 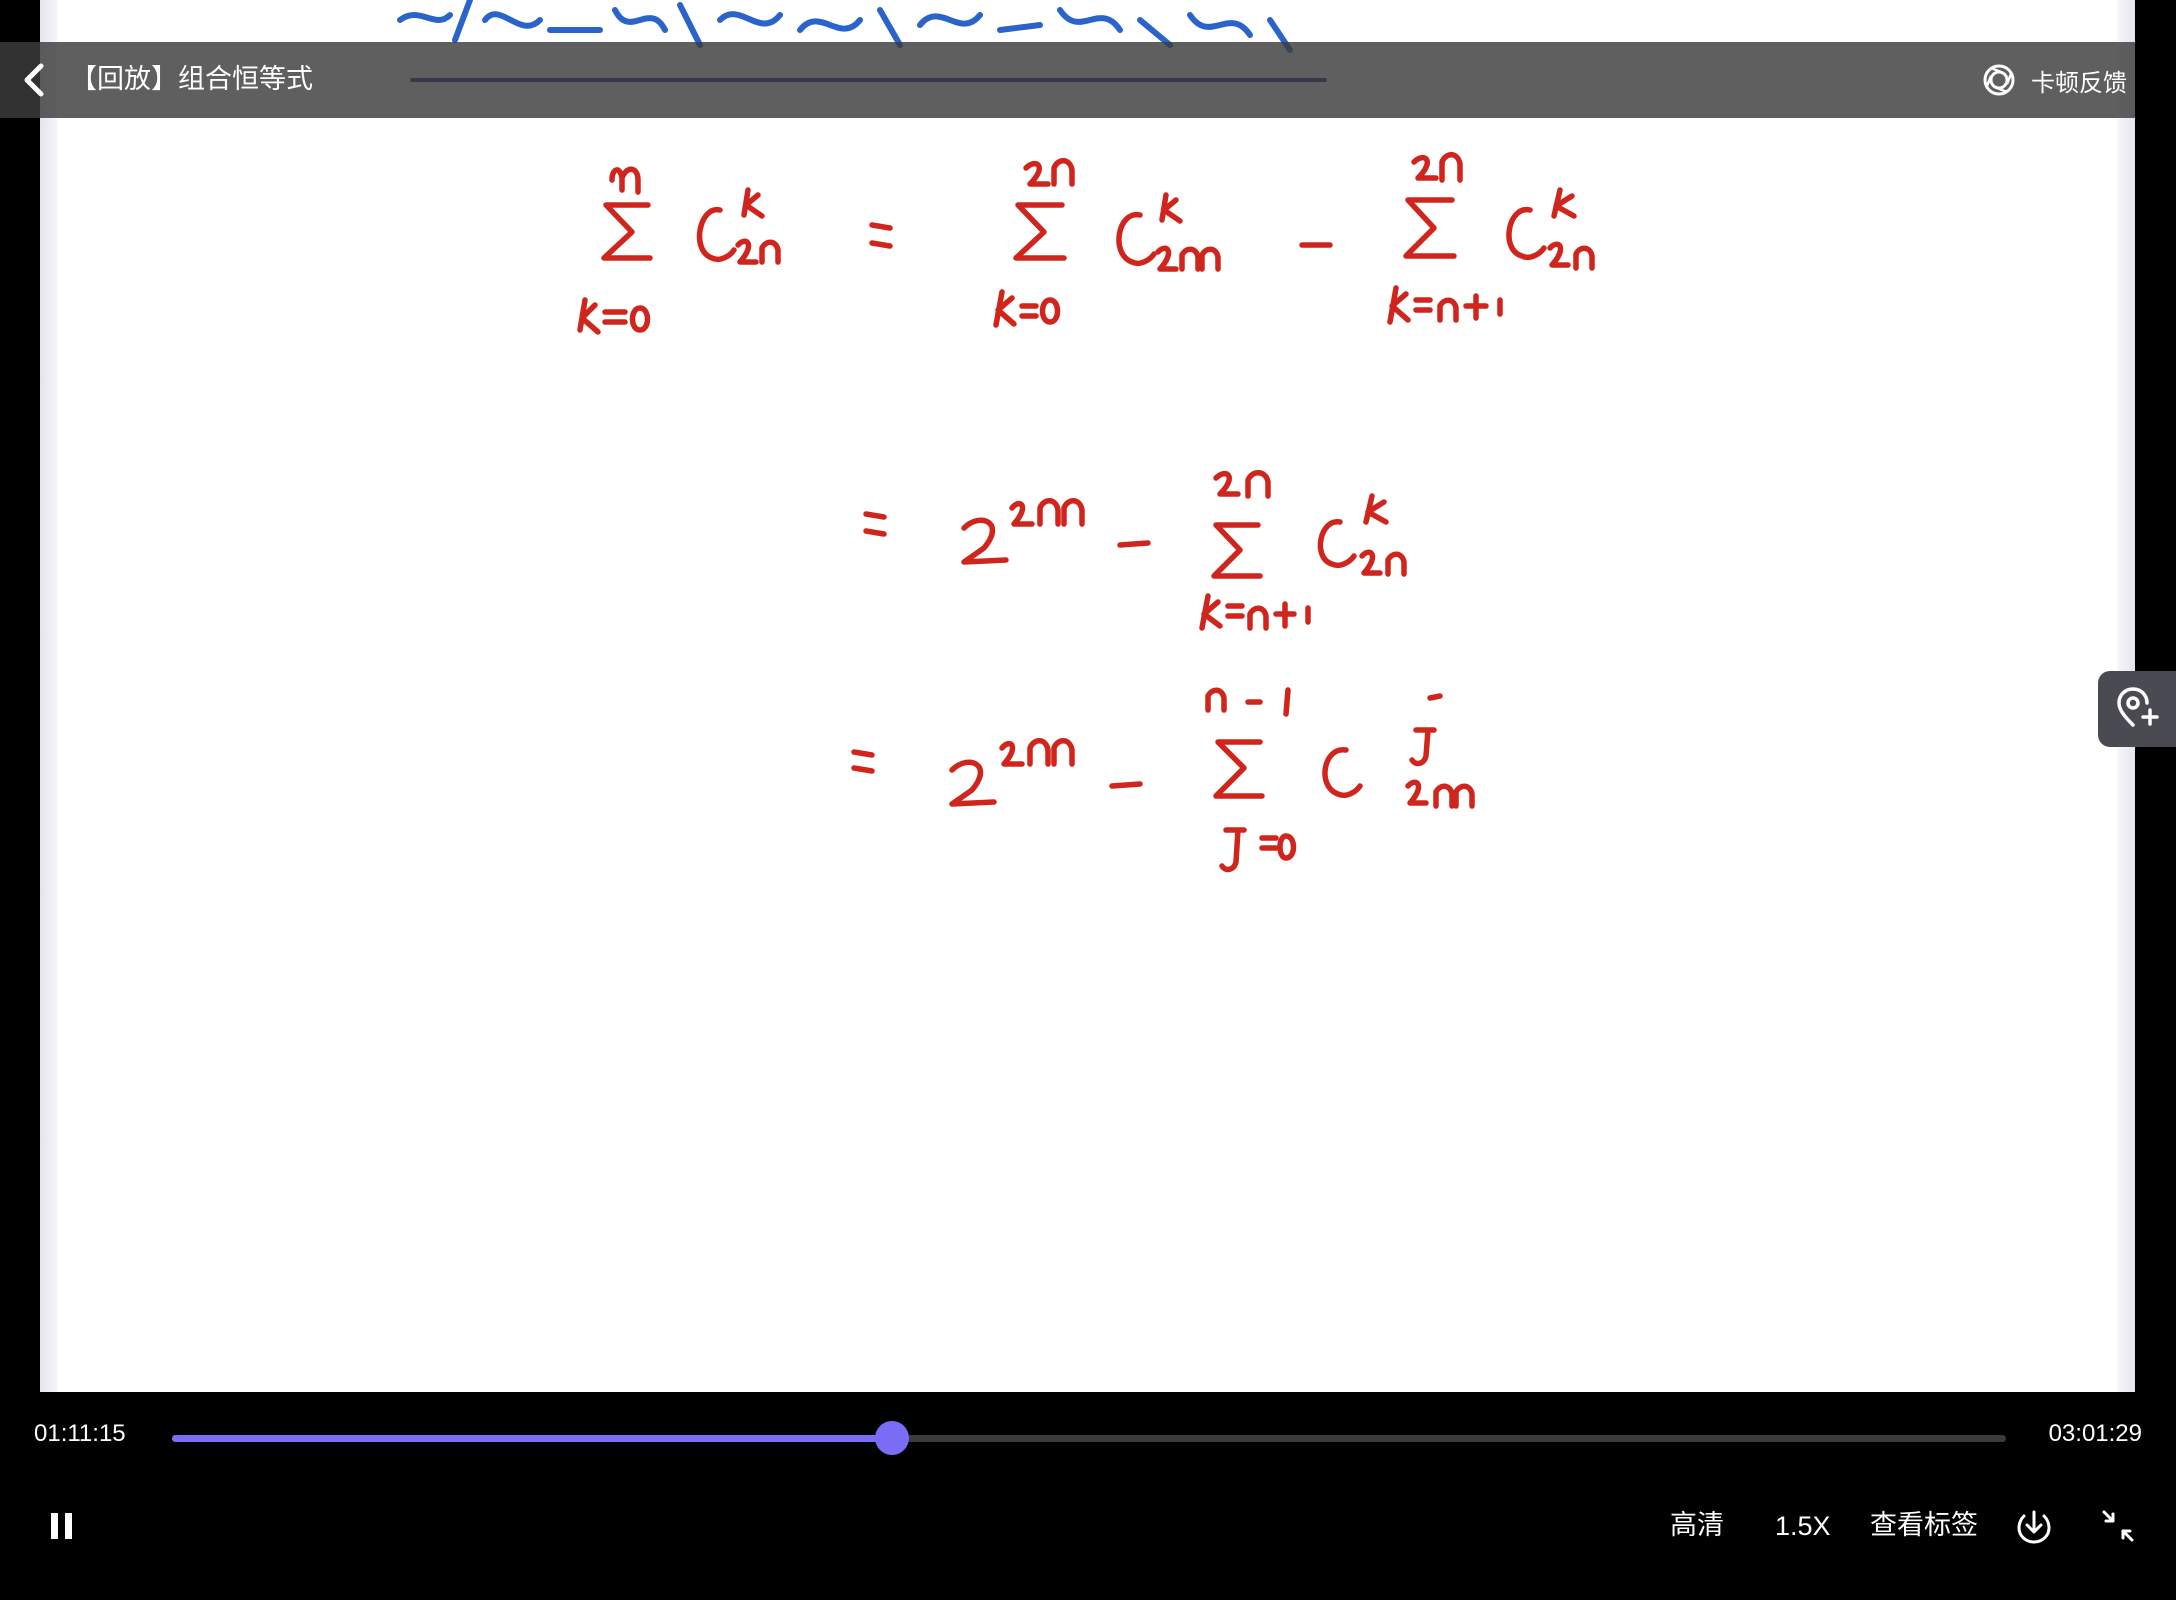 I want to click on add-marker-button, so click(x=2137, y=709).